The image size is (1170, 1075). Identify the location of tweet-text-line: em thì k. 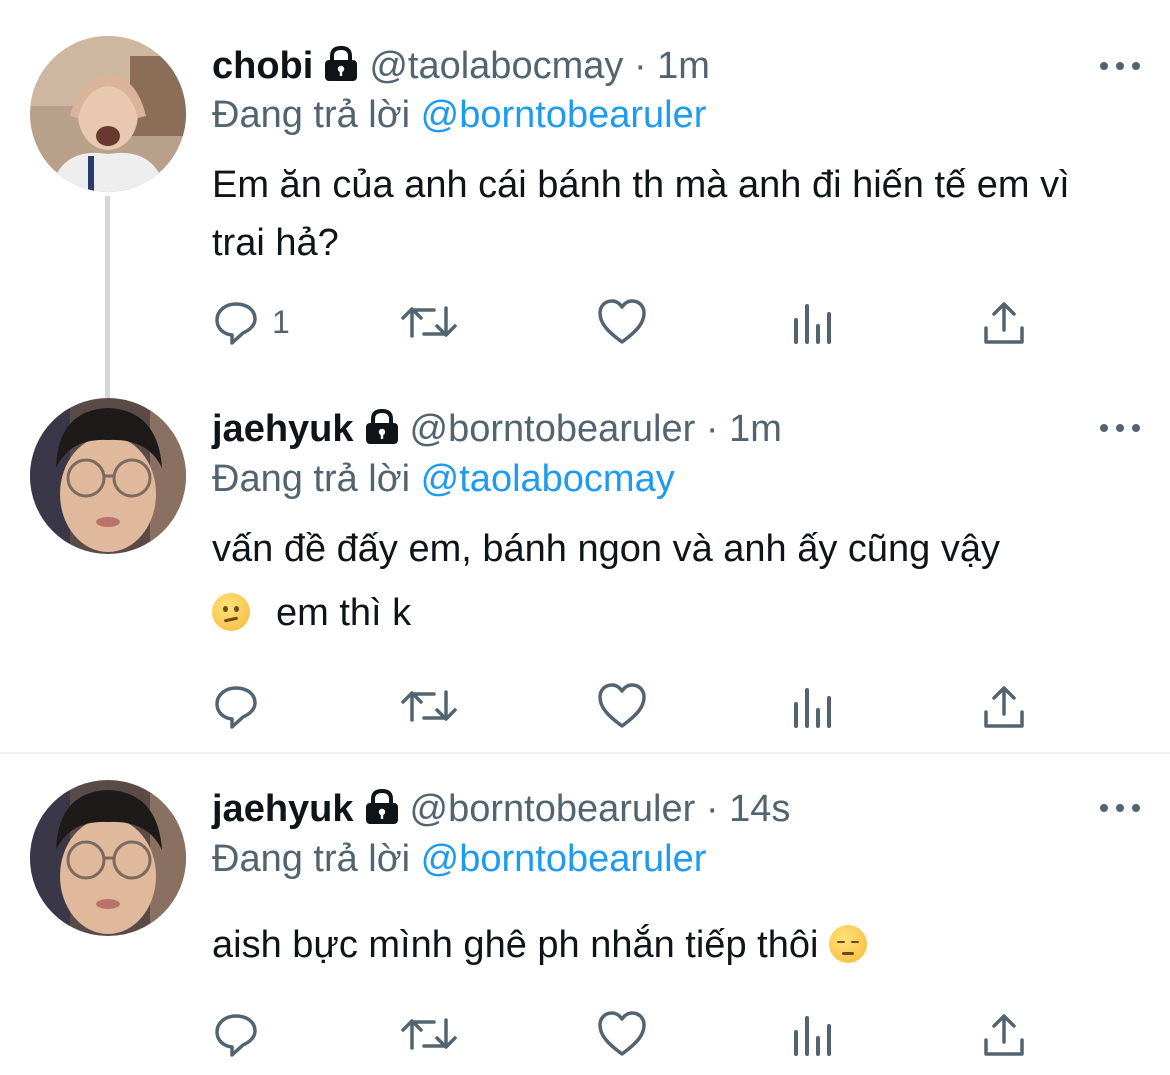
(672, 613).